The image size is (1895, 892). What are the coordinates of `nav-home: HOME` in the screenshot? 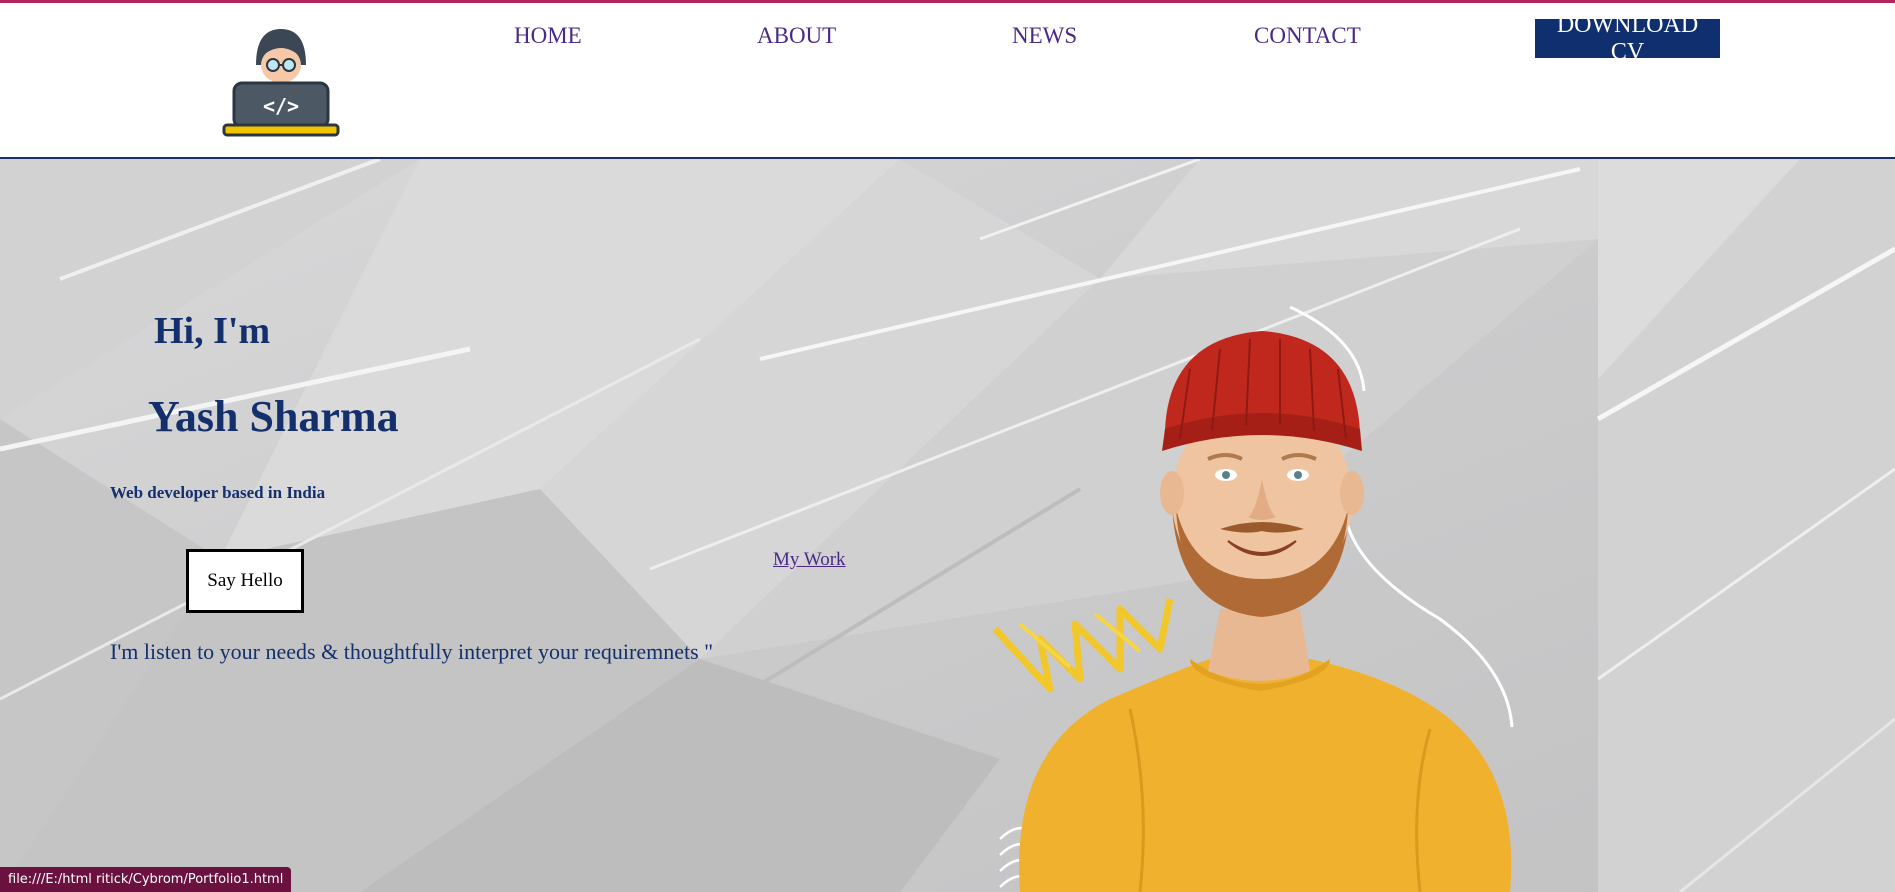 It's located at (548, 36).